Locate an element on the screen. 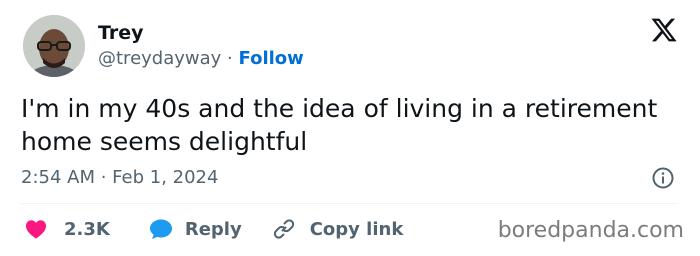 Image resolution: width=700 pixels, height=256 pixels. avatar is located at coordinates (54, 46).